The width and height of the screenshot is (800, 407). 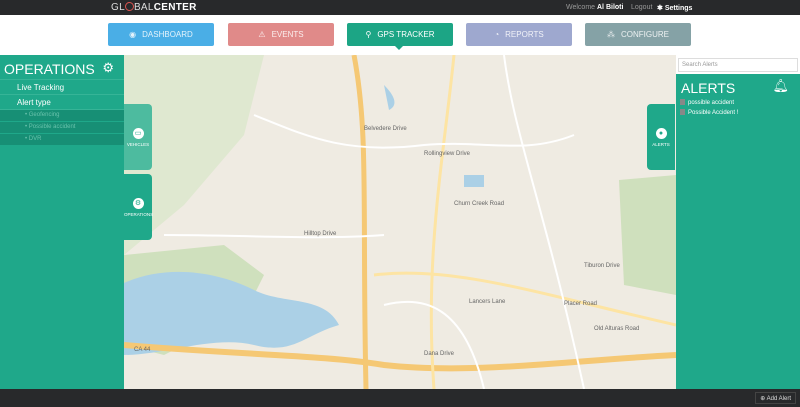 What do you see at coordinates (616, 329) in the screenshot?
I see `map-street-label: Old Alturas Road` at bounding box center [616, 329].